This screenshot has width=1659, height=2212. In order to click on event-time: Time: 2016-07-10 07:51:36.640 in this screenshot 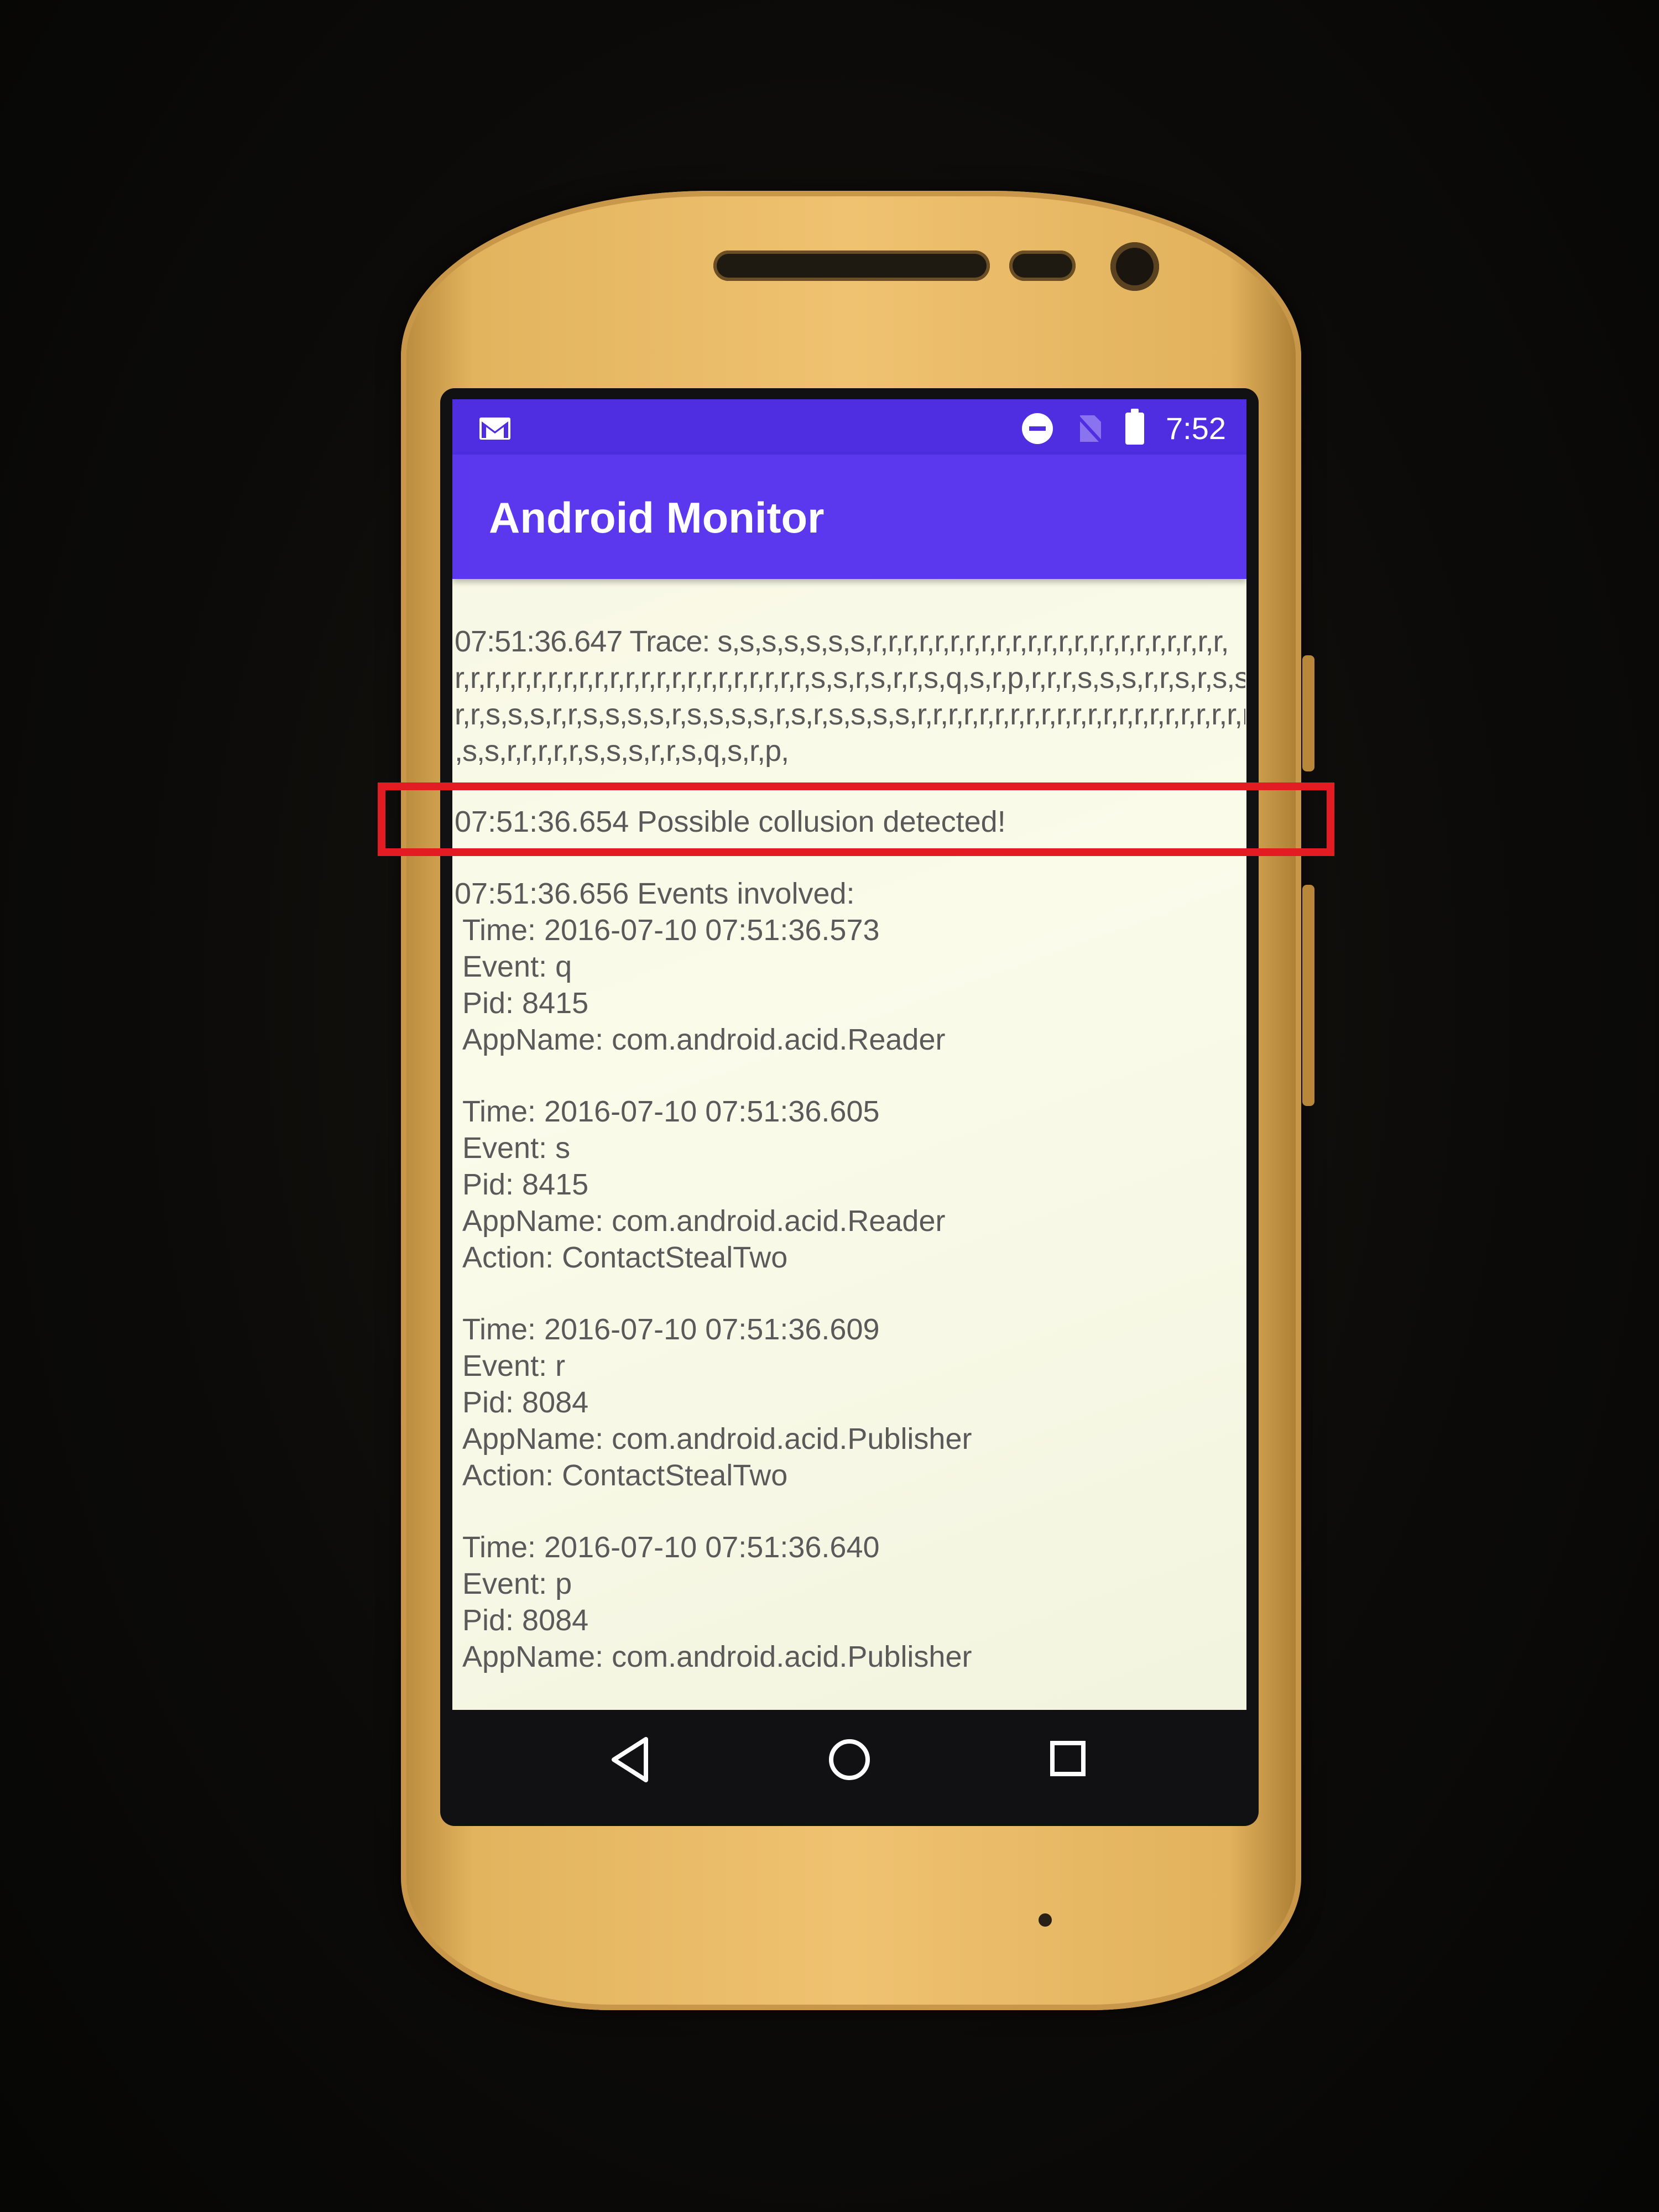, I will do `click(671, 1548)`.